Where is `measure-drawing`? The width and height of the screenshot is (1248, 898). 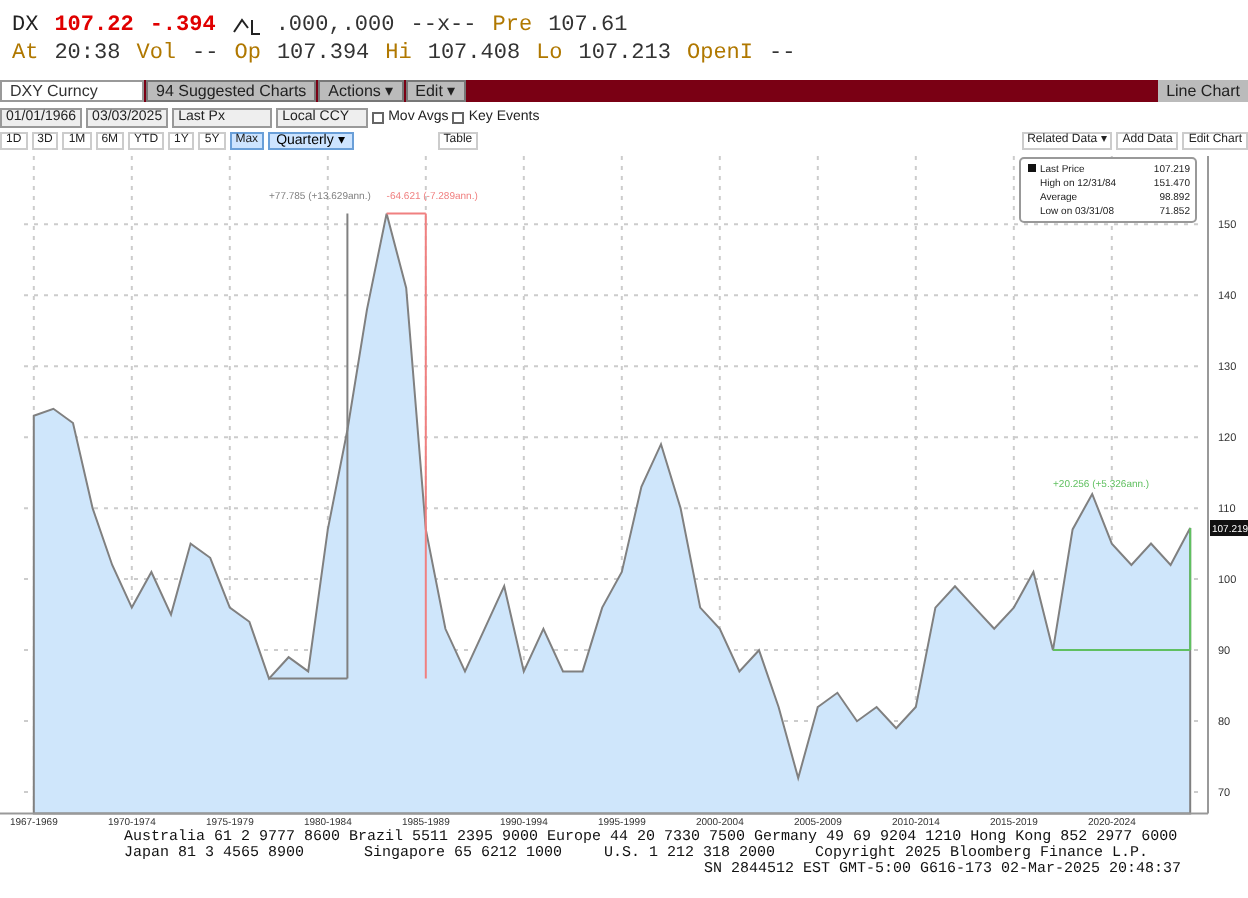 measure-drawing is located at coordinates (1122, 589).